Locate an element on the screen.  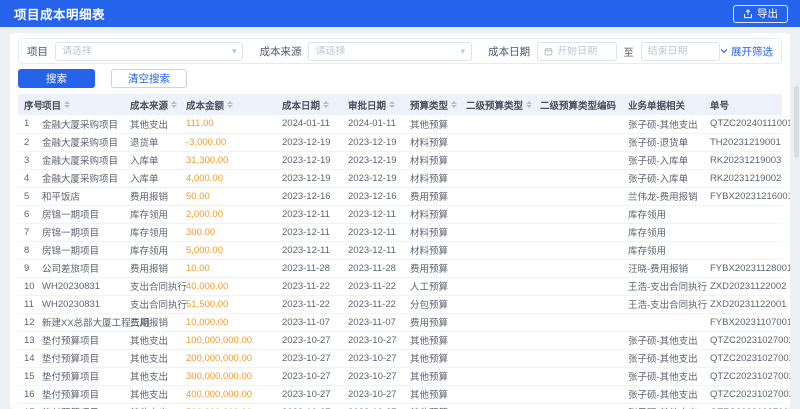
column-header-label: 序号 is located at coordinates (34, 106).